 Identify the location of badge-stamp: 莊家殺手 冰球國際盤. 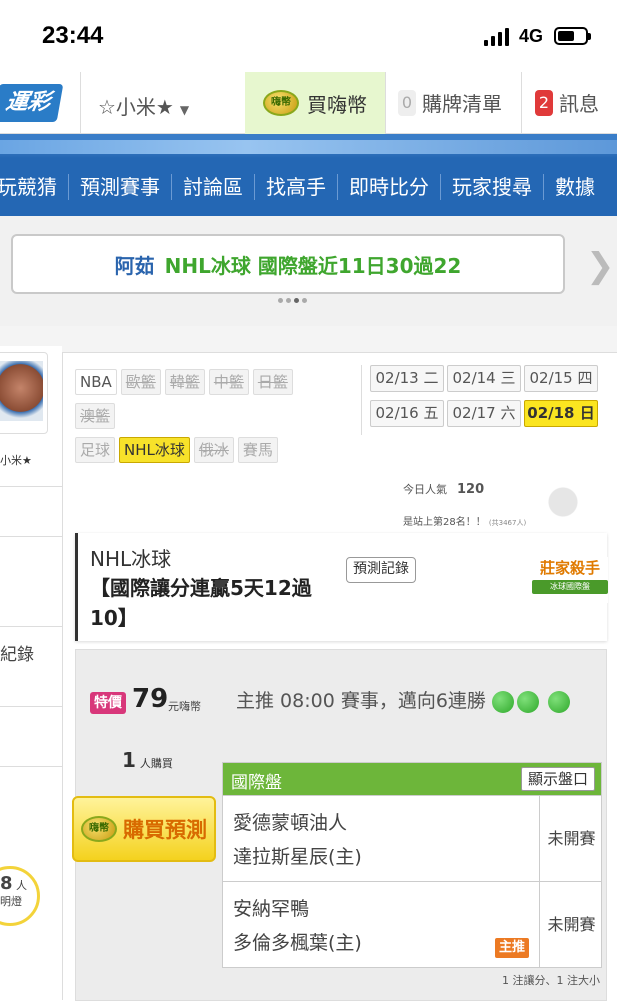
(570, 580).